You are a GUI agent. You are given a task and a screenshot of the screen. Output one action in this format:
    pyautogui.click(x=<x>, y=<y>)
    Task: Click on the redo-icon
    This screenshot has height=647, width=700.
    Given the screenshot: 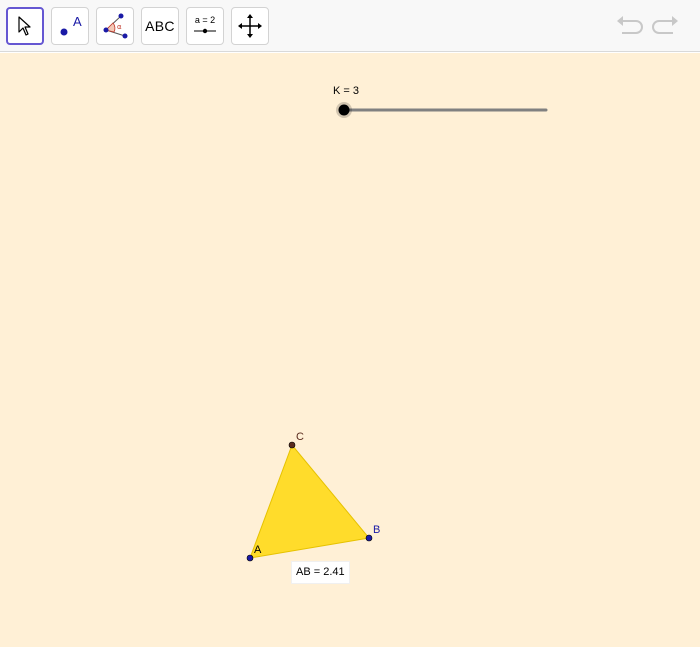 What is the action you would take?
    pyautogui.click(x=666, y=30)
    